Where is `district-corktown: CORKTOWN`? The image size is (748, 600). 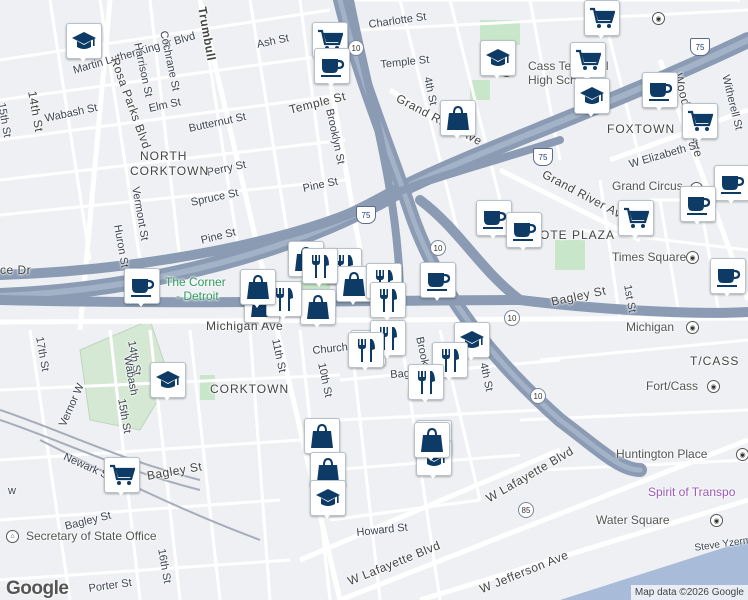
district-corktown: CORKTOWN is located at coordinates (250, 389).